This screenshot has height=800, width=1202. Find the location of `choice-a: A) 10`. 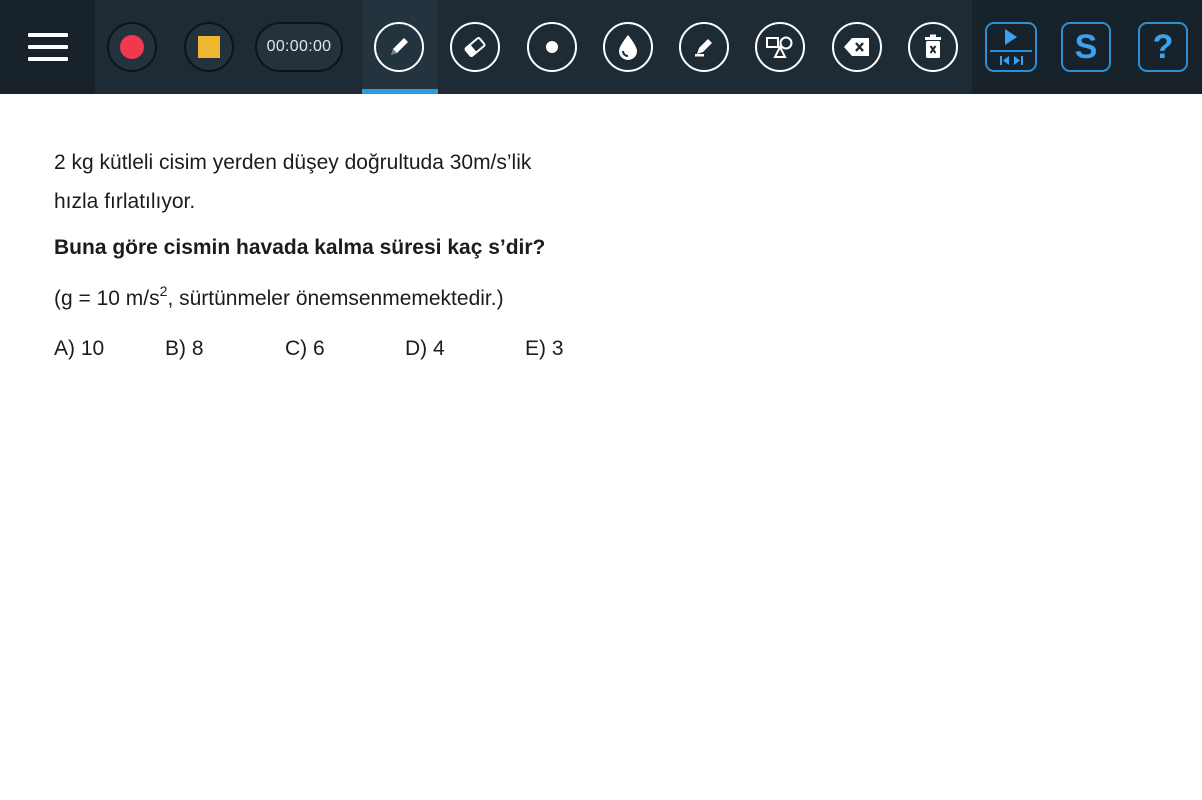

choice-a: A) 10 is located at coordinates (79, 349).